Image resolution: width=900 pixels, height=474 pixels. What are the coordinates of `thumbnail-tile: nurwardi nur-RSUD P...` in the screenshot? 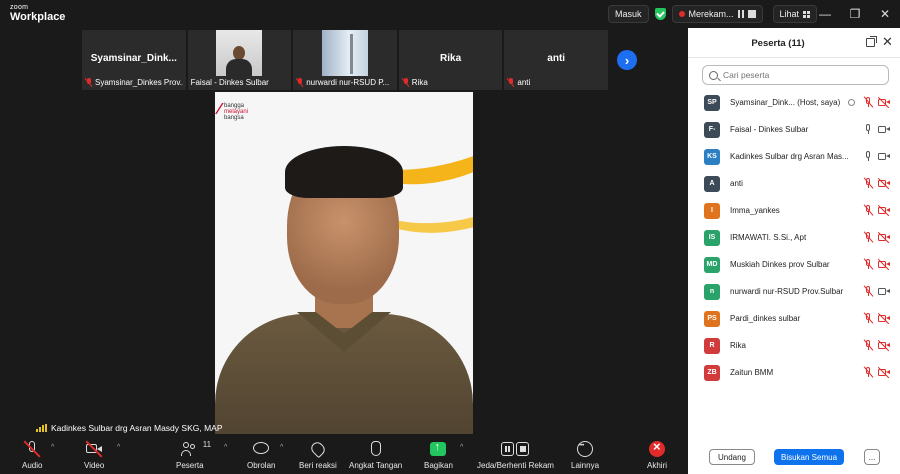 It's located at (345, 60).